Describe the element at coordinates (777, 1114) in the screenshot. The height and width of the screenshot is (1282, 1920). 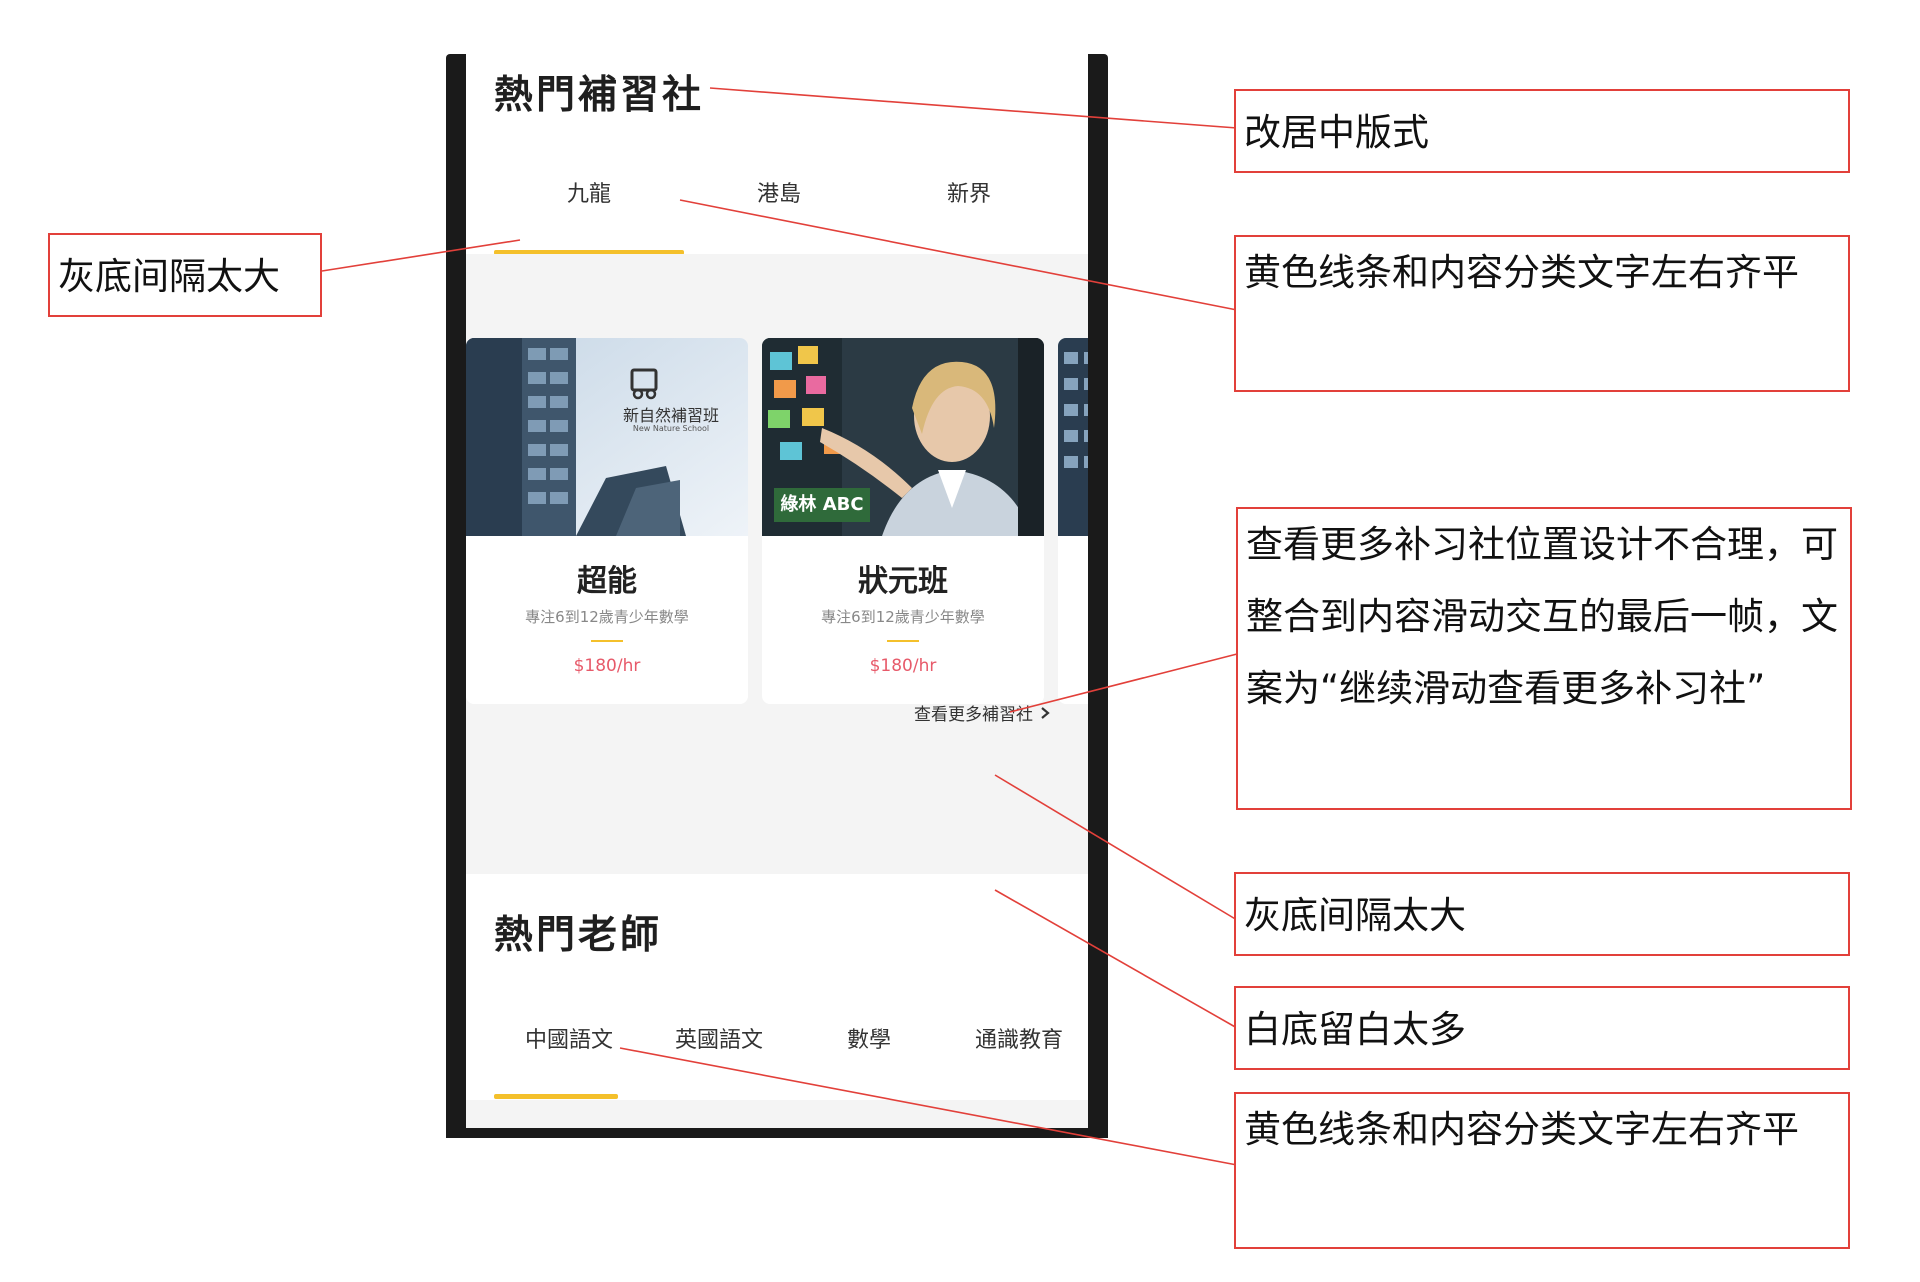
I see `teacher-list-band` at that location.